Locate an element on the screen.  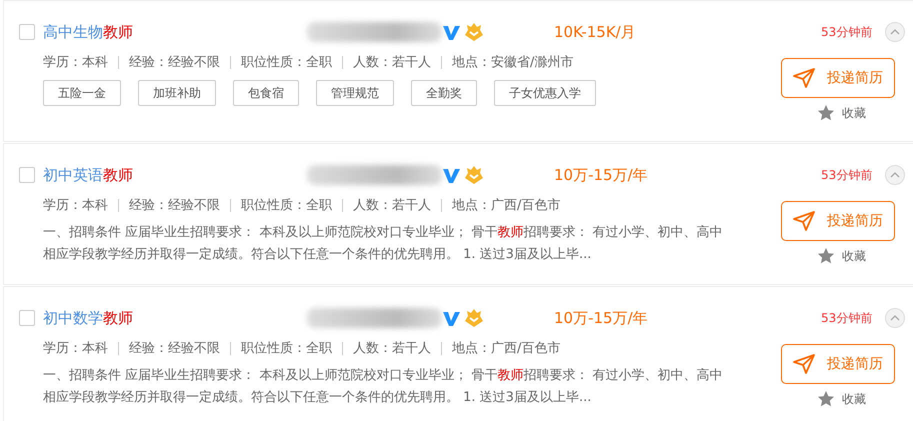
benefit-tag: 加班补助 is located at coordinates (177, 93).